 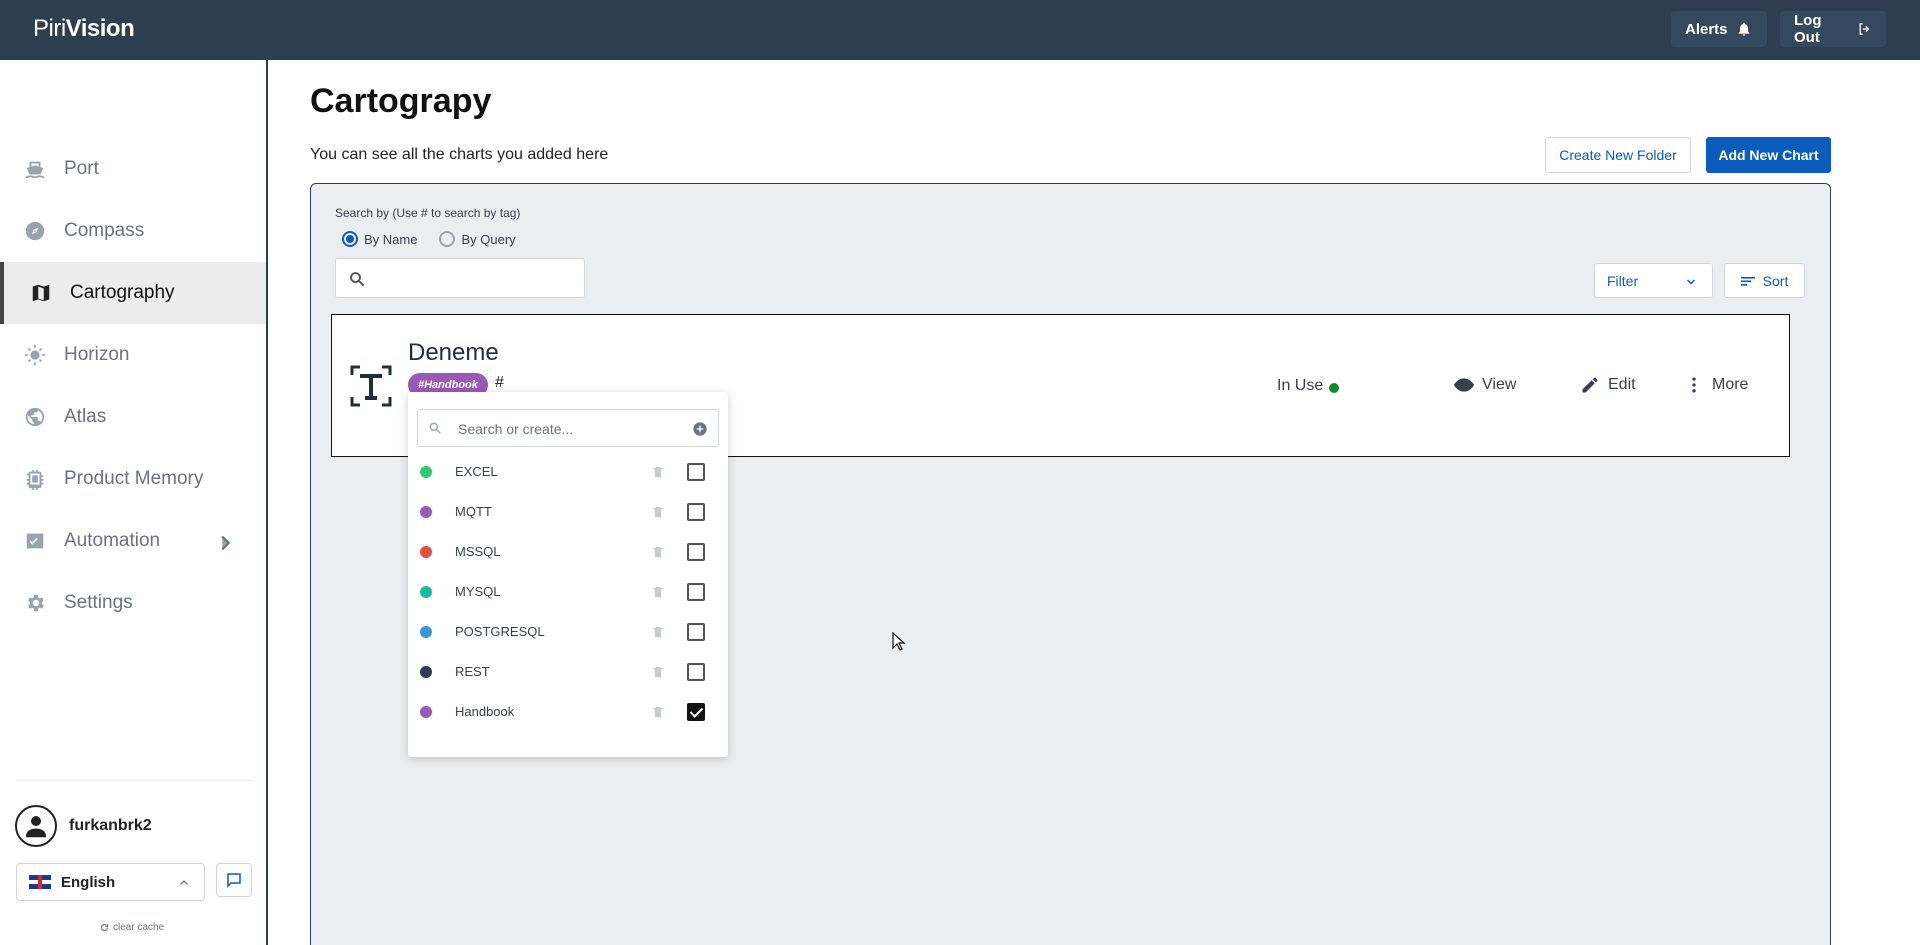 I want to click on logout-label: Log Out, so click(x=1808, y=29).